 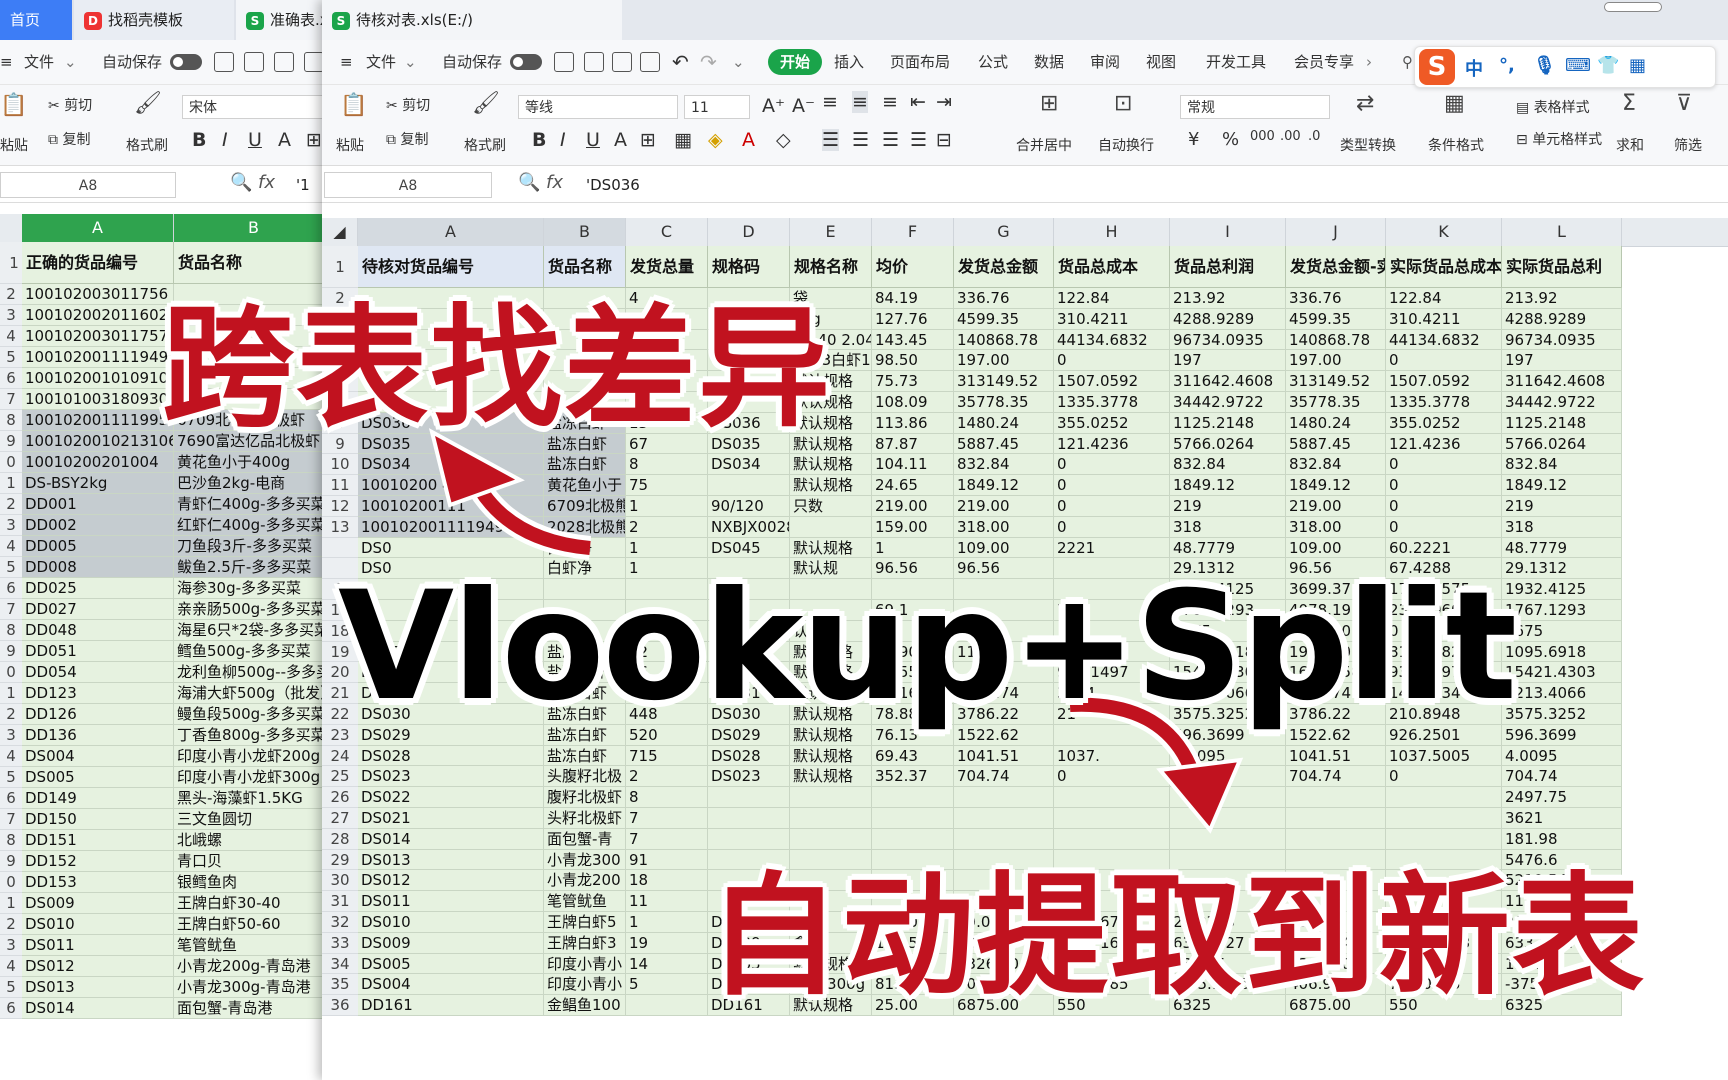 What do you see at coordinates (1562, 423) in the screenshot?
I see `table-cell: 1125.2148` at bounding box center [1562, 423].